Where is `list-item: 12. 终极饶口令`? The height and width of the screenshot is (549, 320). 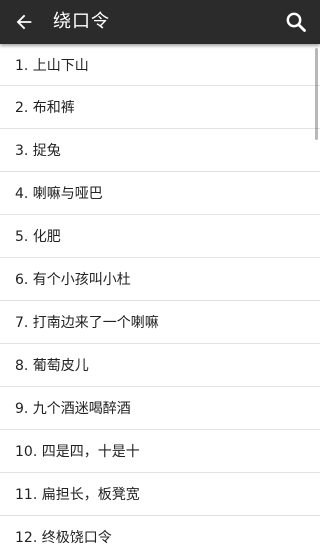 list-item: 12. 终极饶口令 is located at coordinates (160, 532).